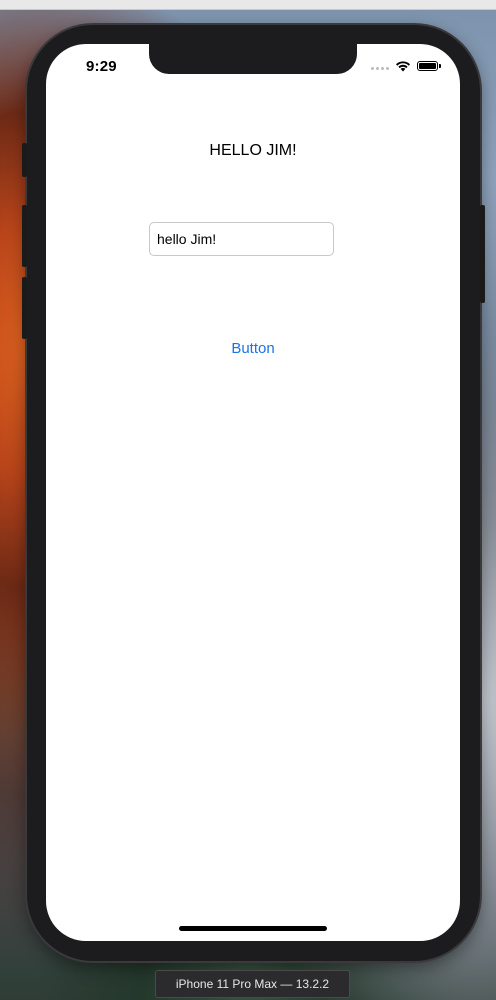 The width and height of the screenshot is (496, 1000). Describe the element at coordinates (403, 66) in the screenshot. I see `wifi-icon` at that location.